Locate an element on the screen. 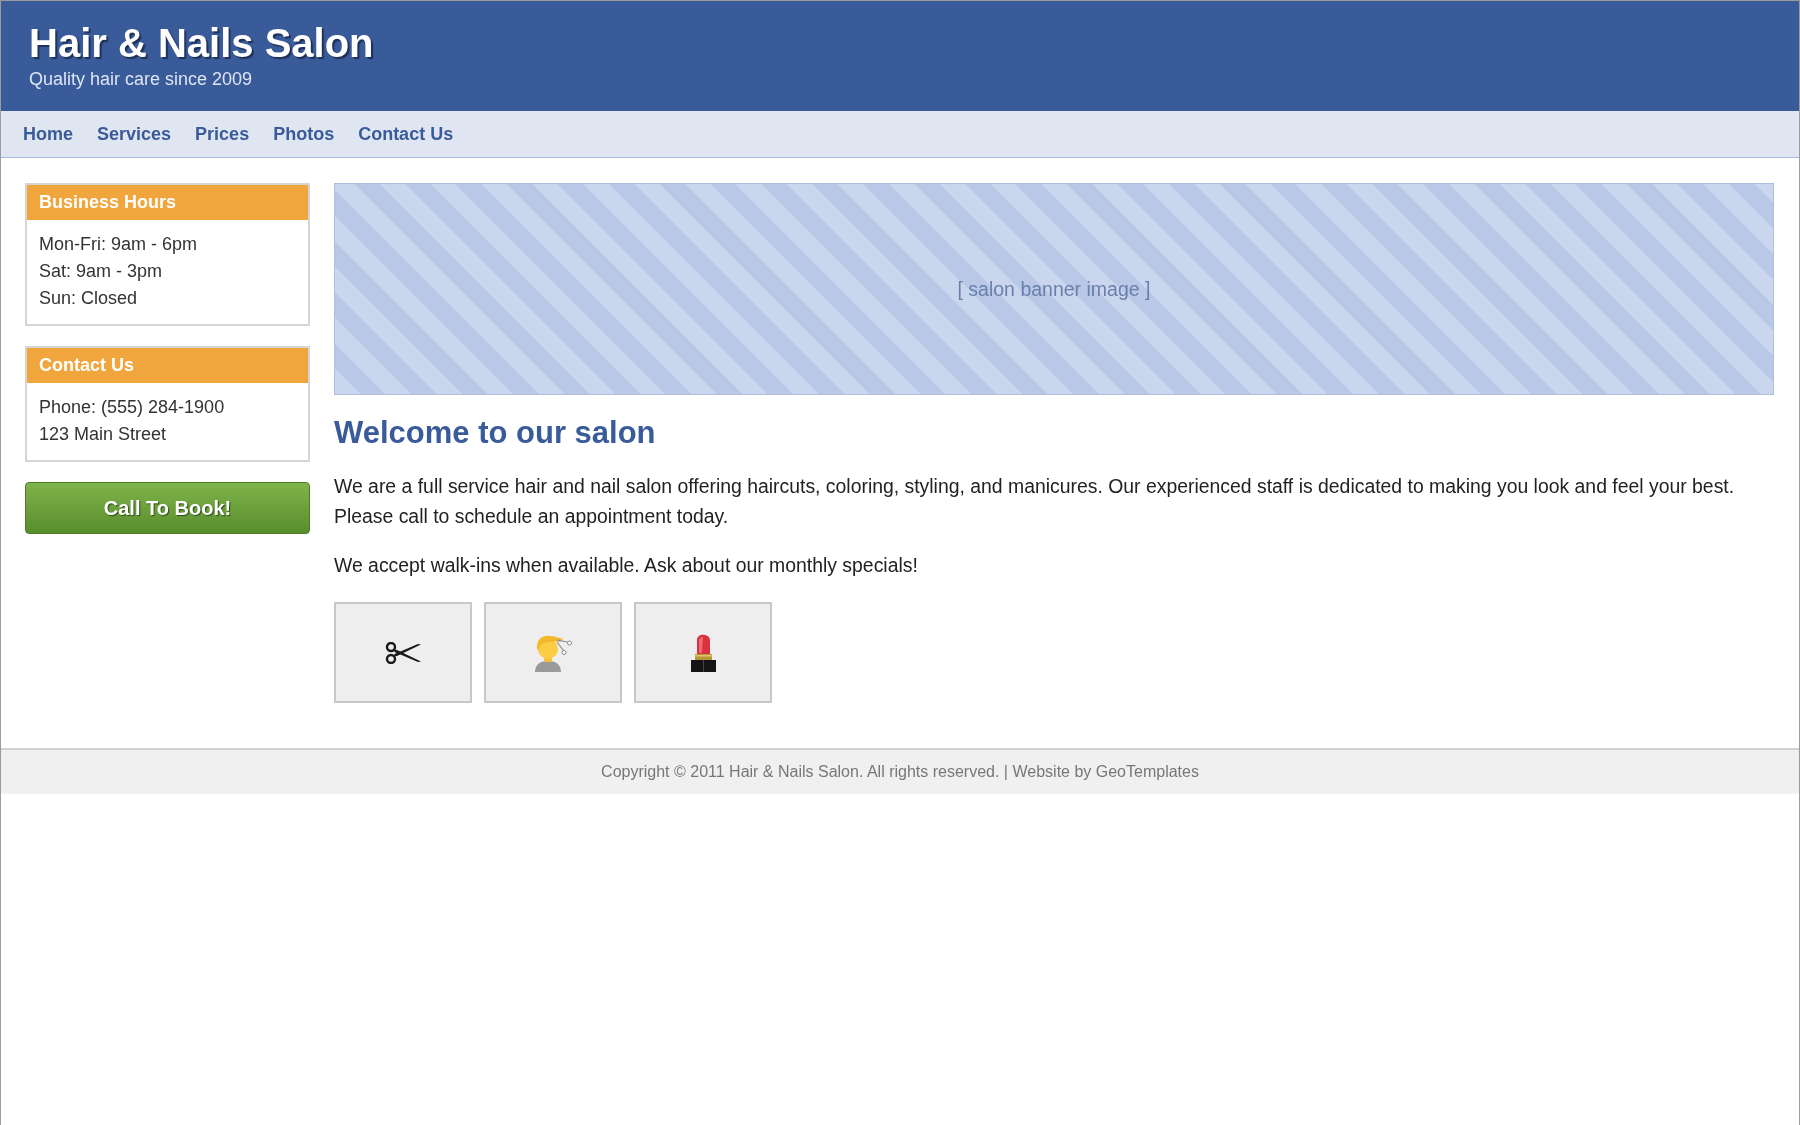 The width and height of the screenshot is (1800, 1125). panel-text: Phone: (555) 284-1900 is located at coordinates (132, 407).